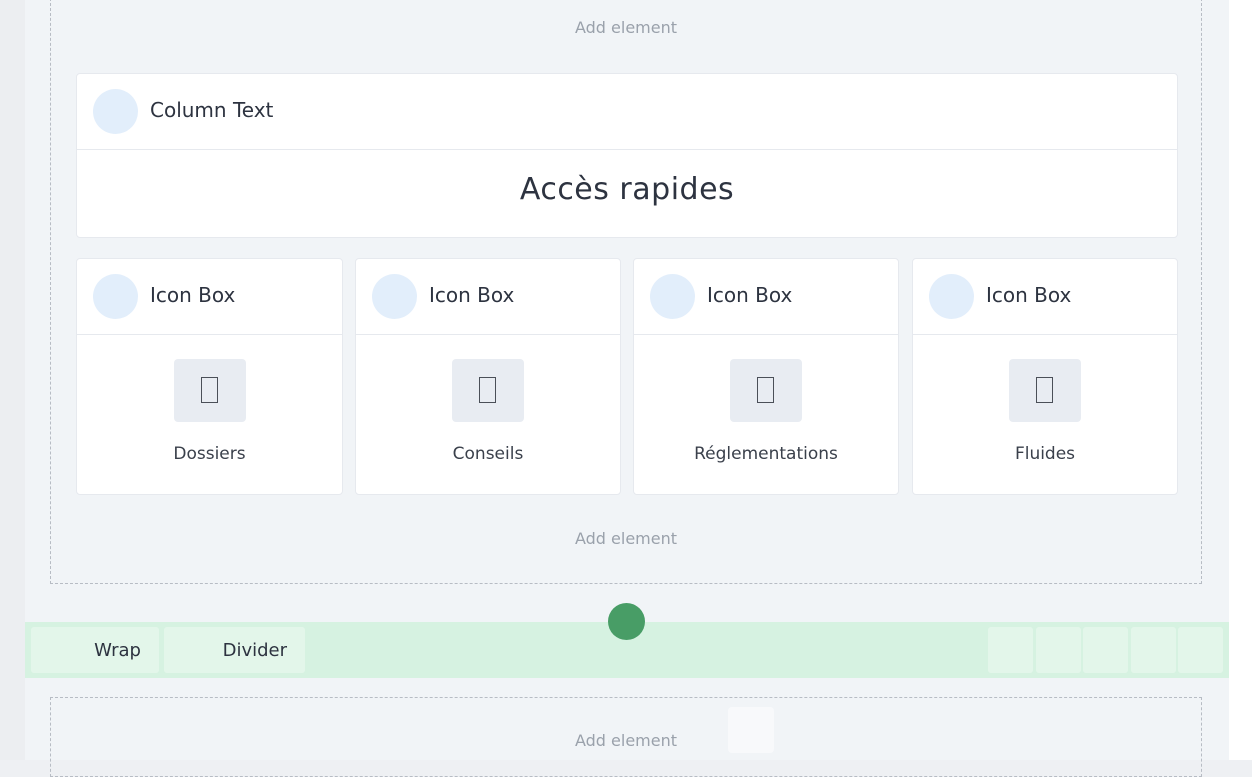  What do you see at coordinates (626, 621) in the screenshot?
I see `drag-handle` at bounding box center [626, 621].